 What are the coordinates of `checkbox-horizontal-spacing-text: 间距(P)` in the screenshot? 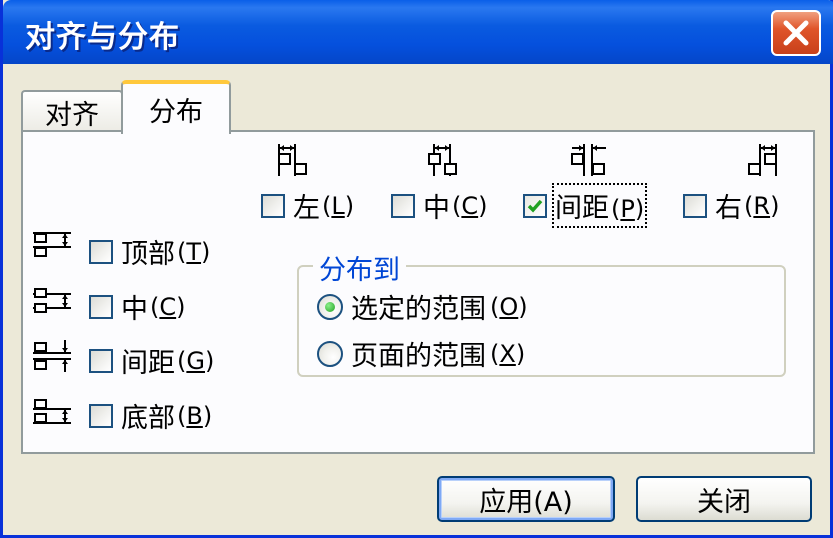 It's located at (599, 205).